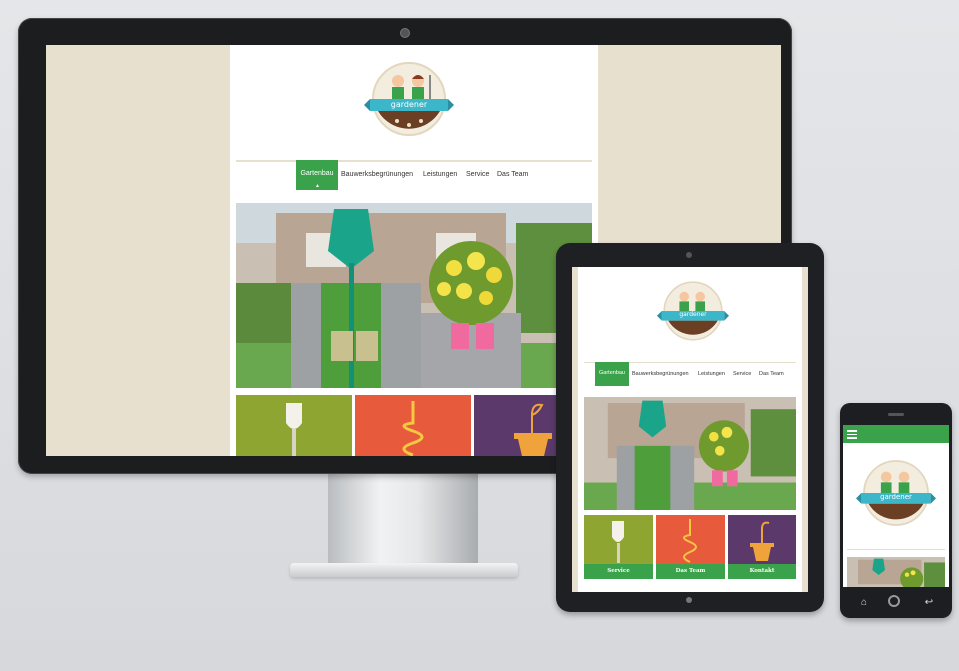 Image resolution: width=959 pixels, height=671 pixels. Describe the element at coordinates (414, 161) in the screenshot. I see `nav-divider` at that location.